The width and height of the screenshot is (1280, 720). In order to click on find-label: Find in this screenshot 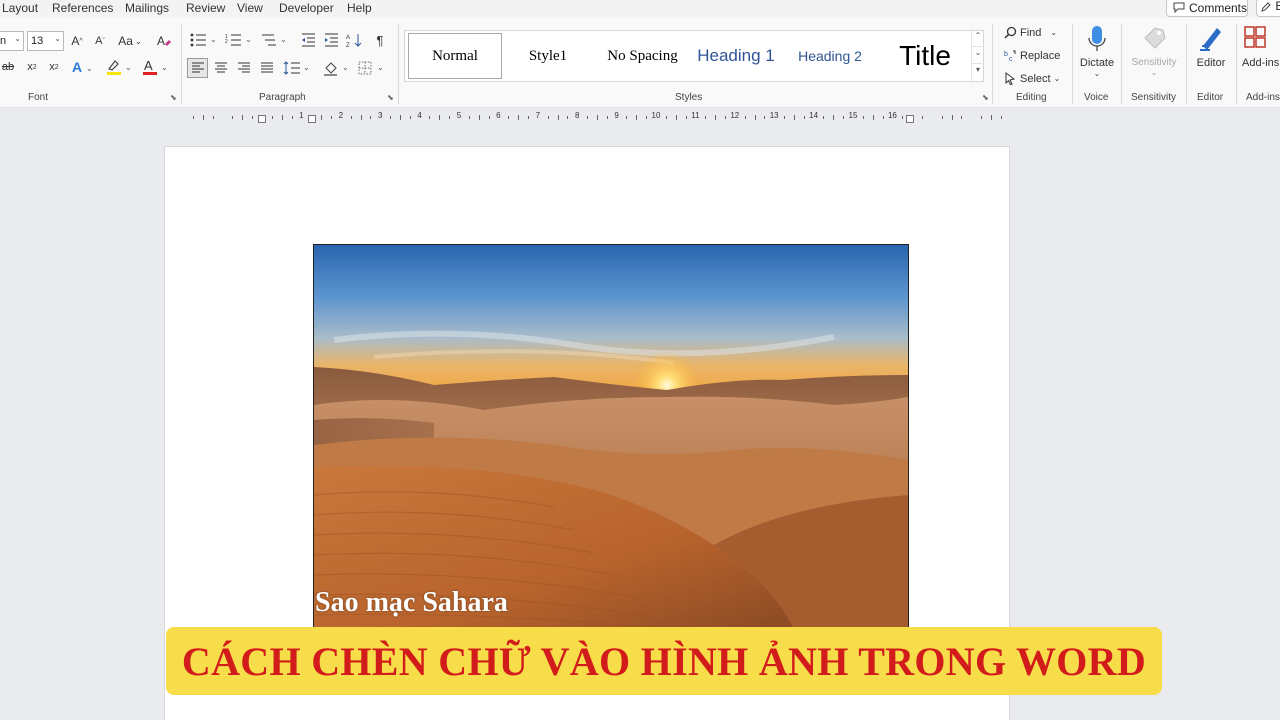, I will do `click(1031, 32)`.